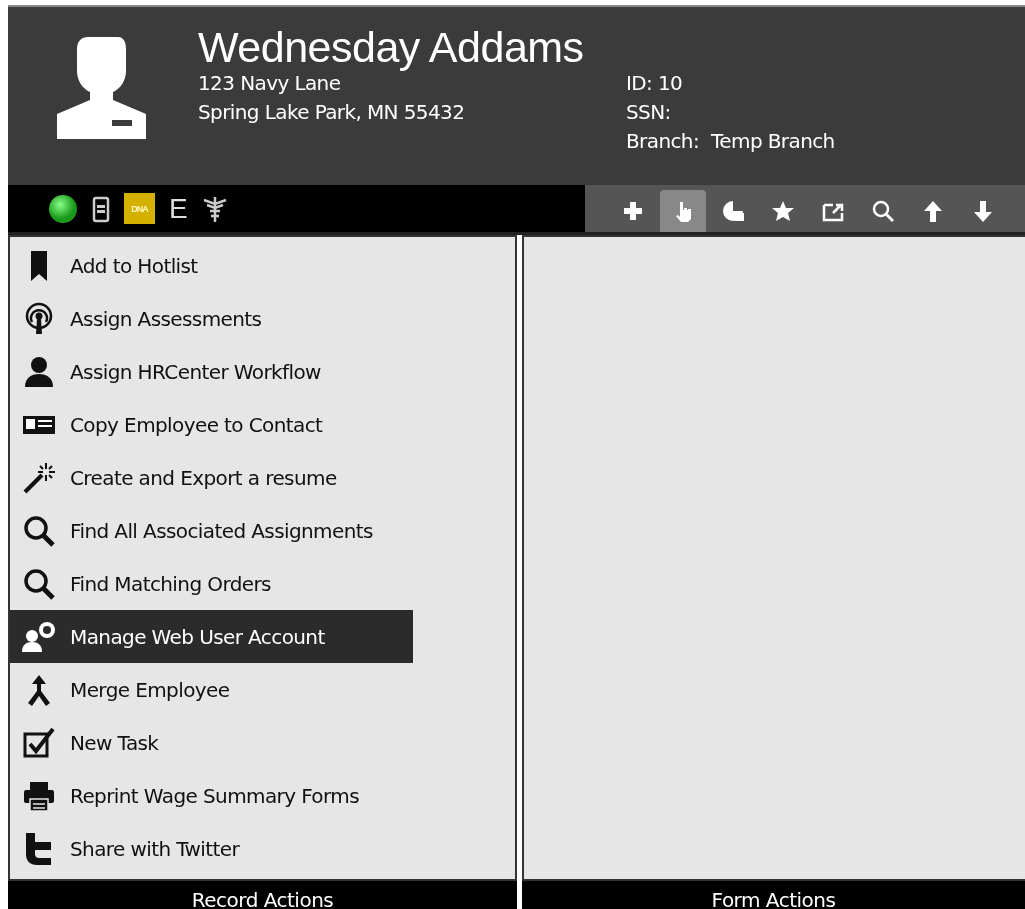  What do you see at coordinates (783, 211) in the screenshot?
I see `star-icon` at bounding box center [783, 211].